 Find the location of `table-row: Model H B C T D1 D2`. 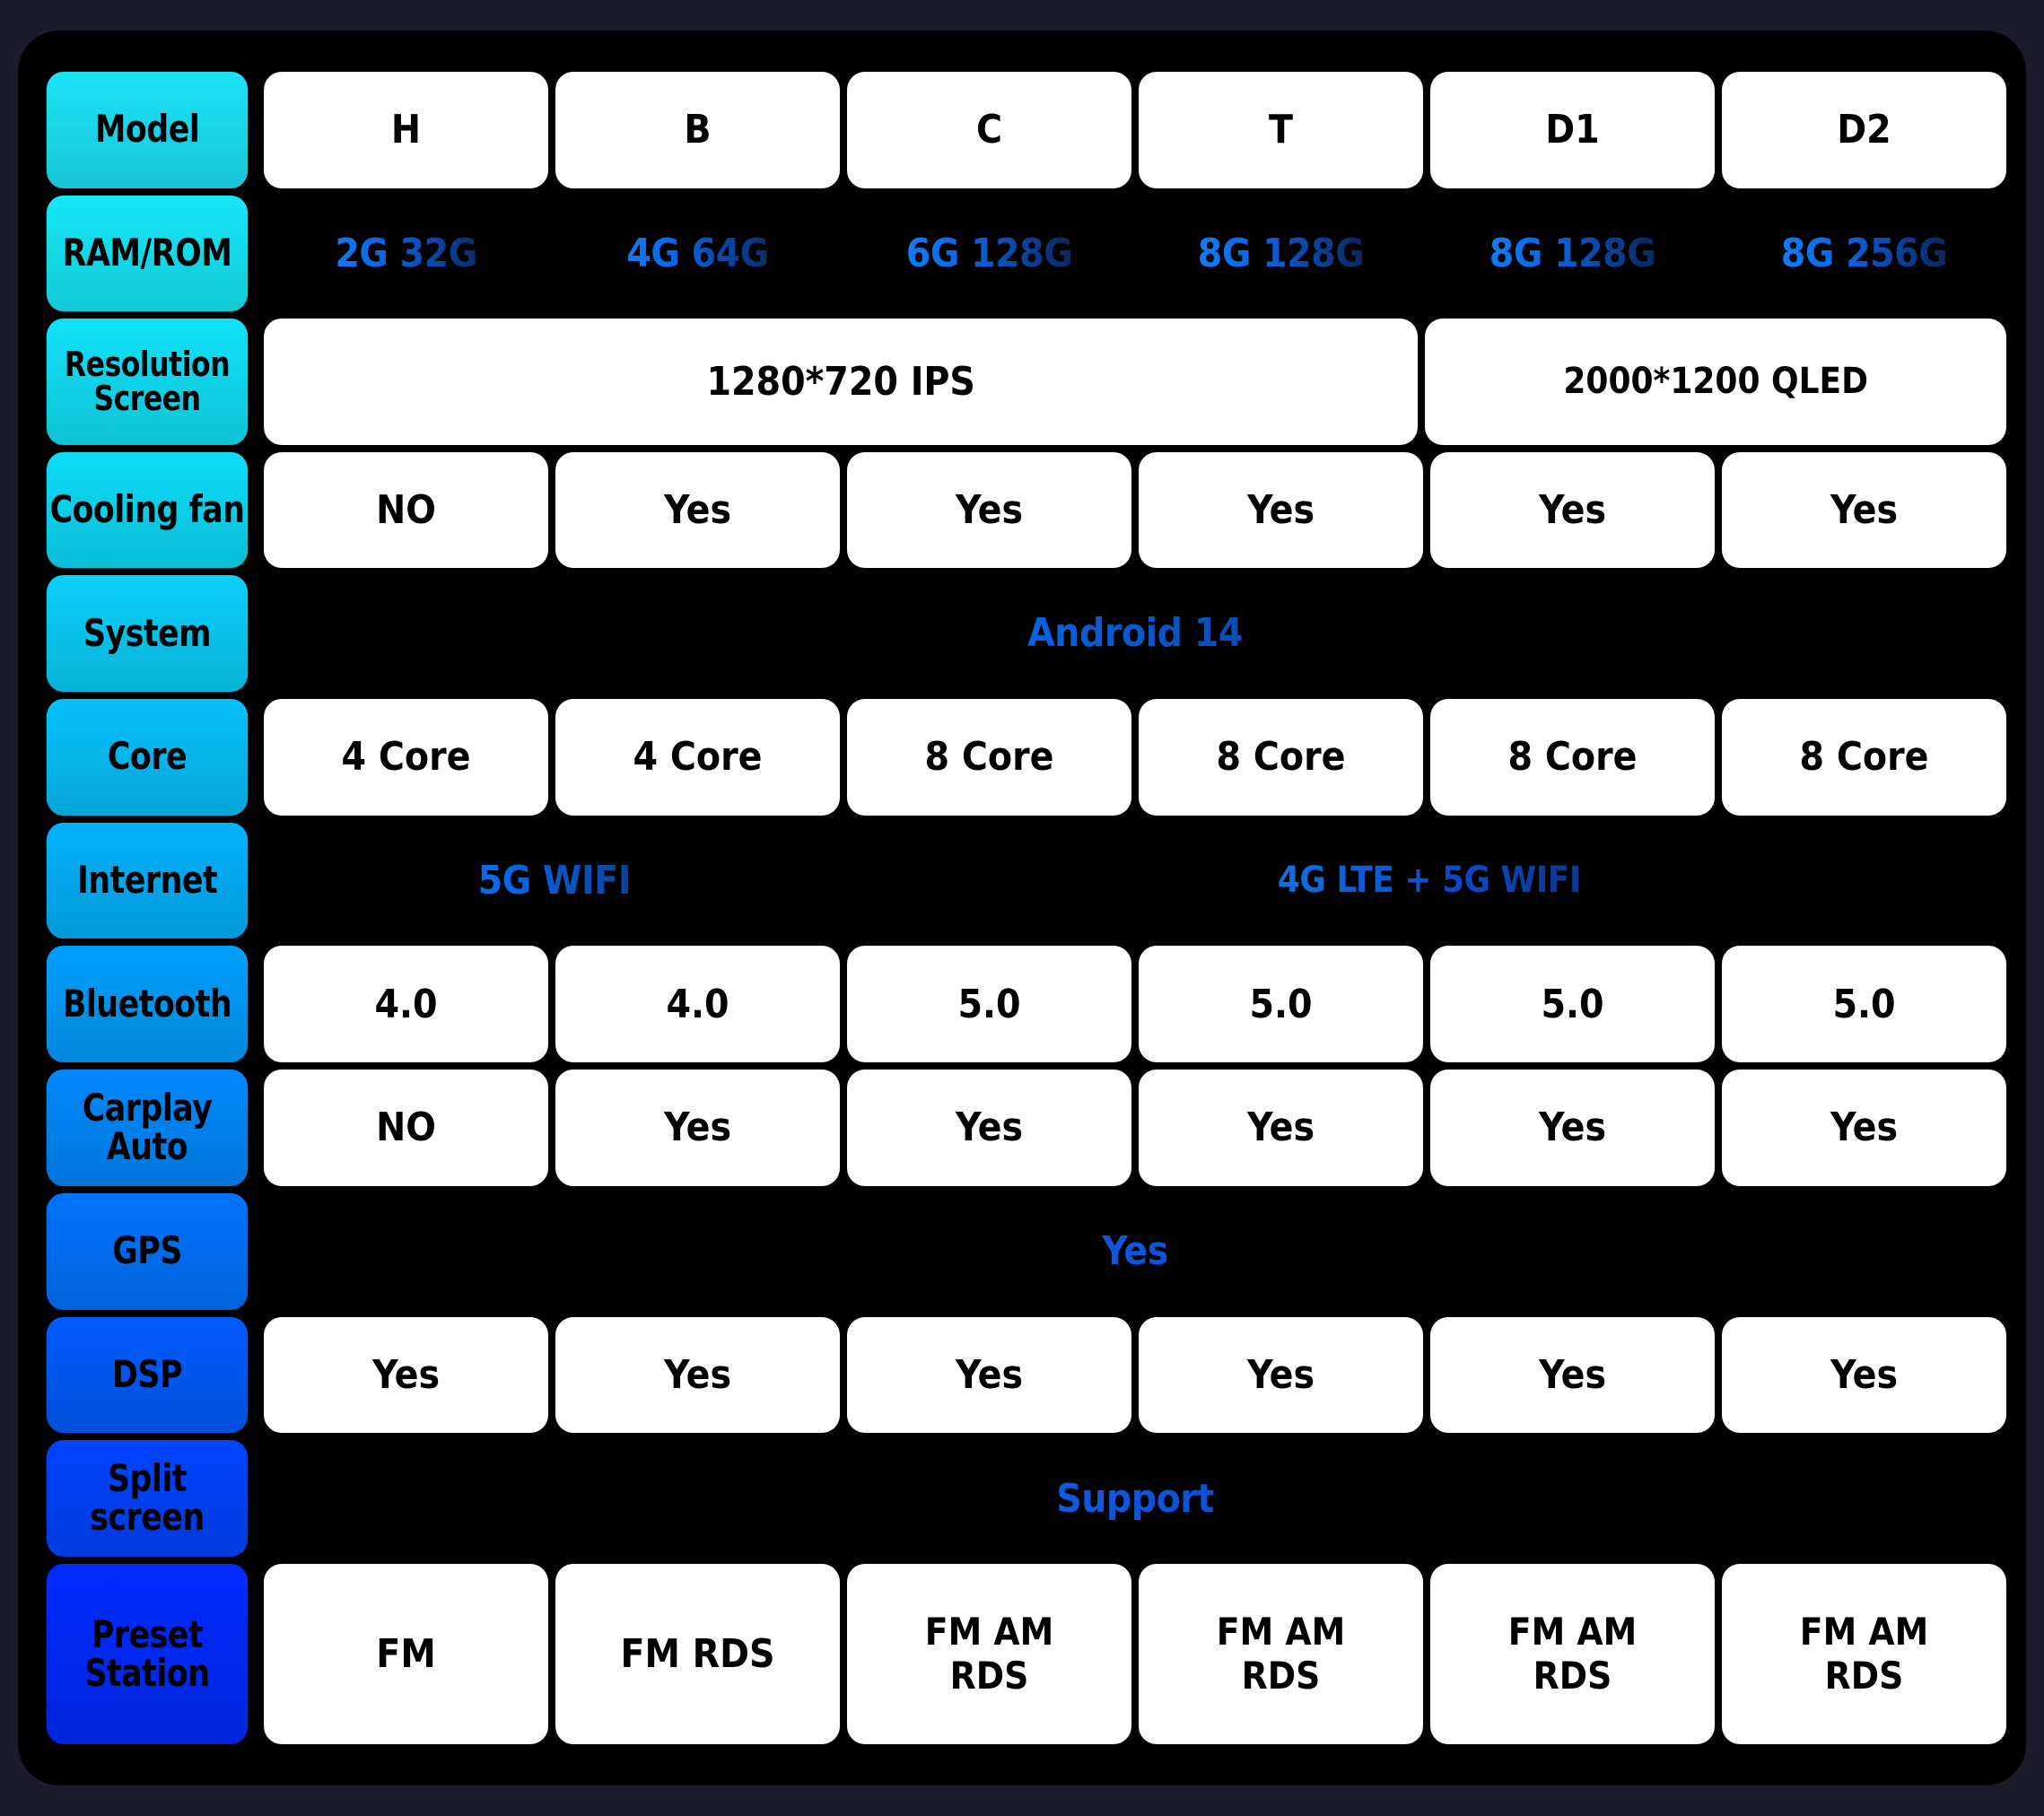

table-row: Model H B C T D1 D2 is located at coordinates (1022, 130).